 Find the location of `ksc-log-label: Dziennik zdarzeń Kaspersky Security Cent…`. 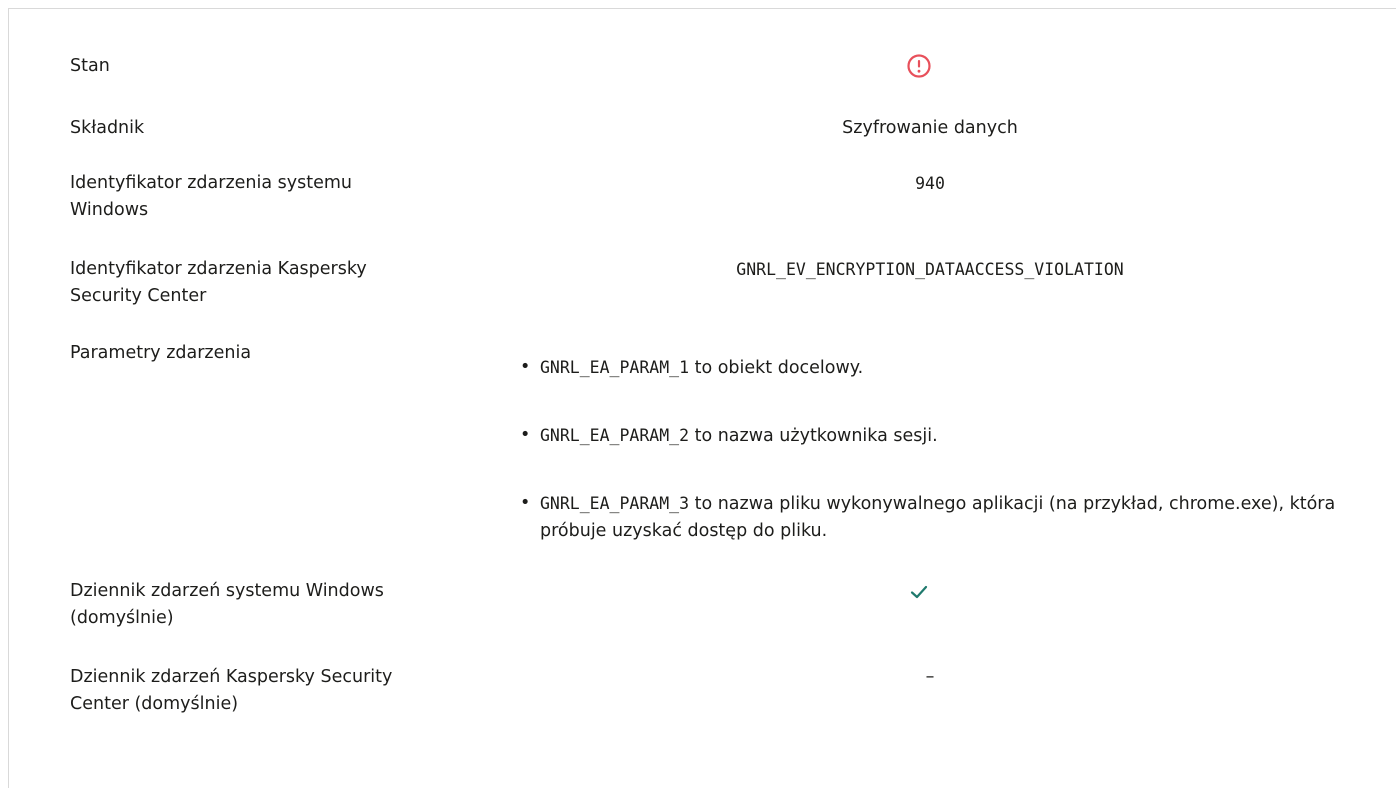

ksc-log-label: Dziennik zdarzeń Kaspersky Security Cent… is located at coordinates (231, 690).